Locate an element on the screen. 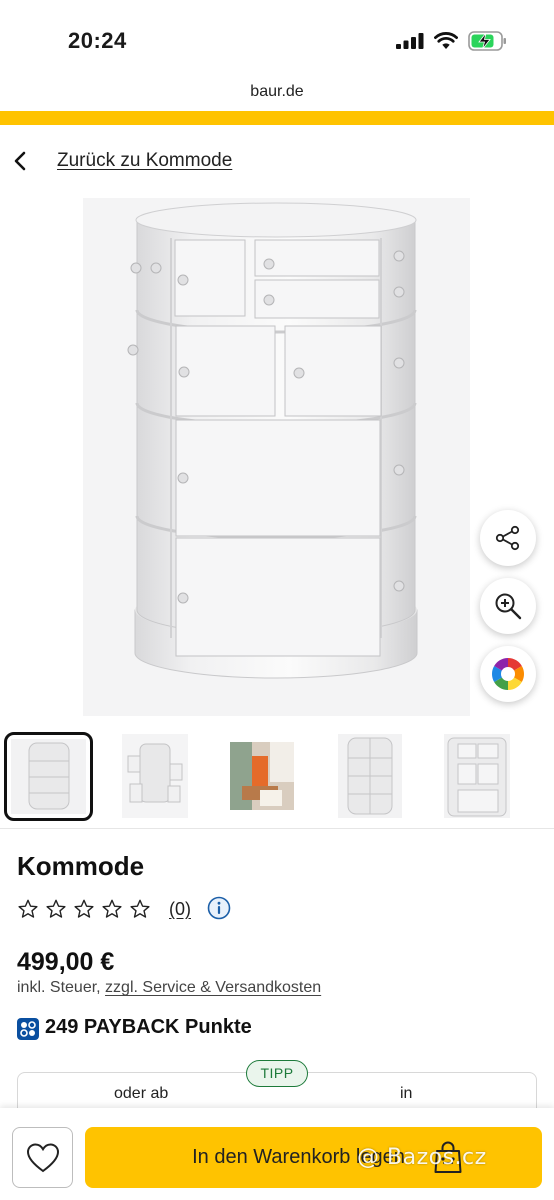 This screenshot has height=1200, width=554. thumbnail-2-image is located at coordinates (155, 776).